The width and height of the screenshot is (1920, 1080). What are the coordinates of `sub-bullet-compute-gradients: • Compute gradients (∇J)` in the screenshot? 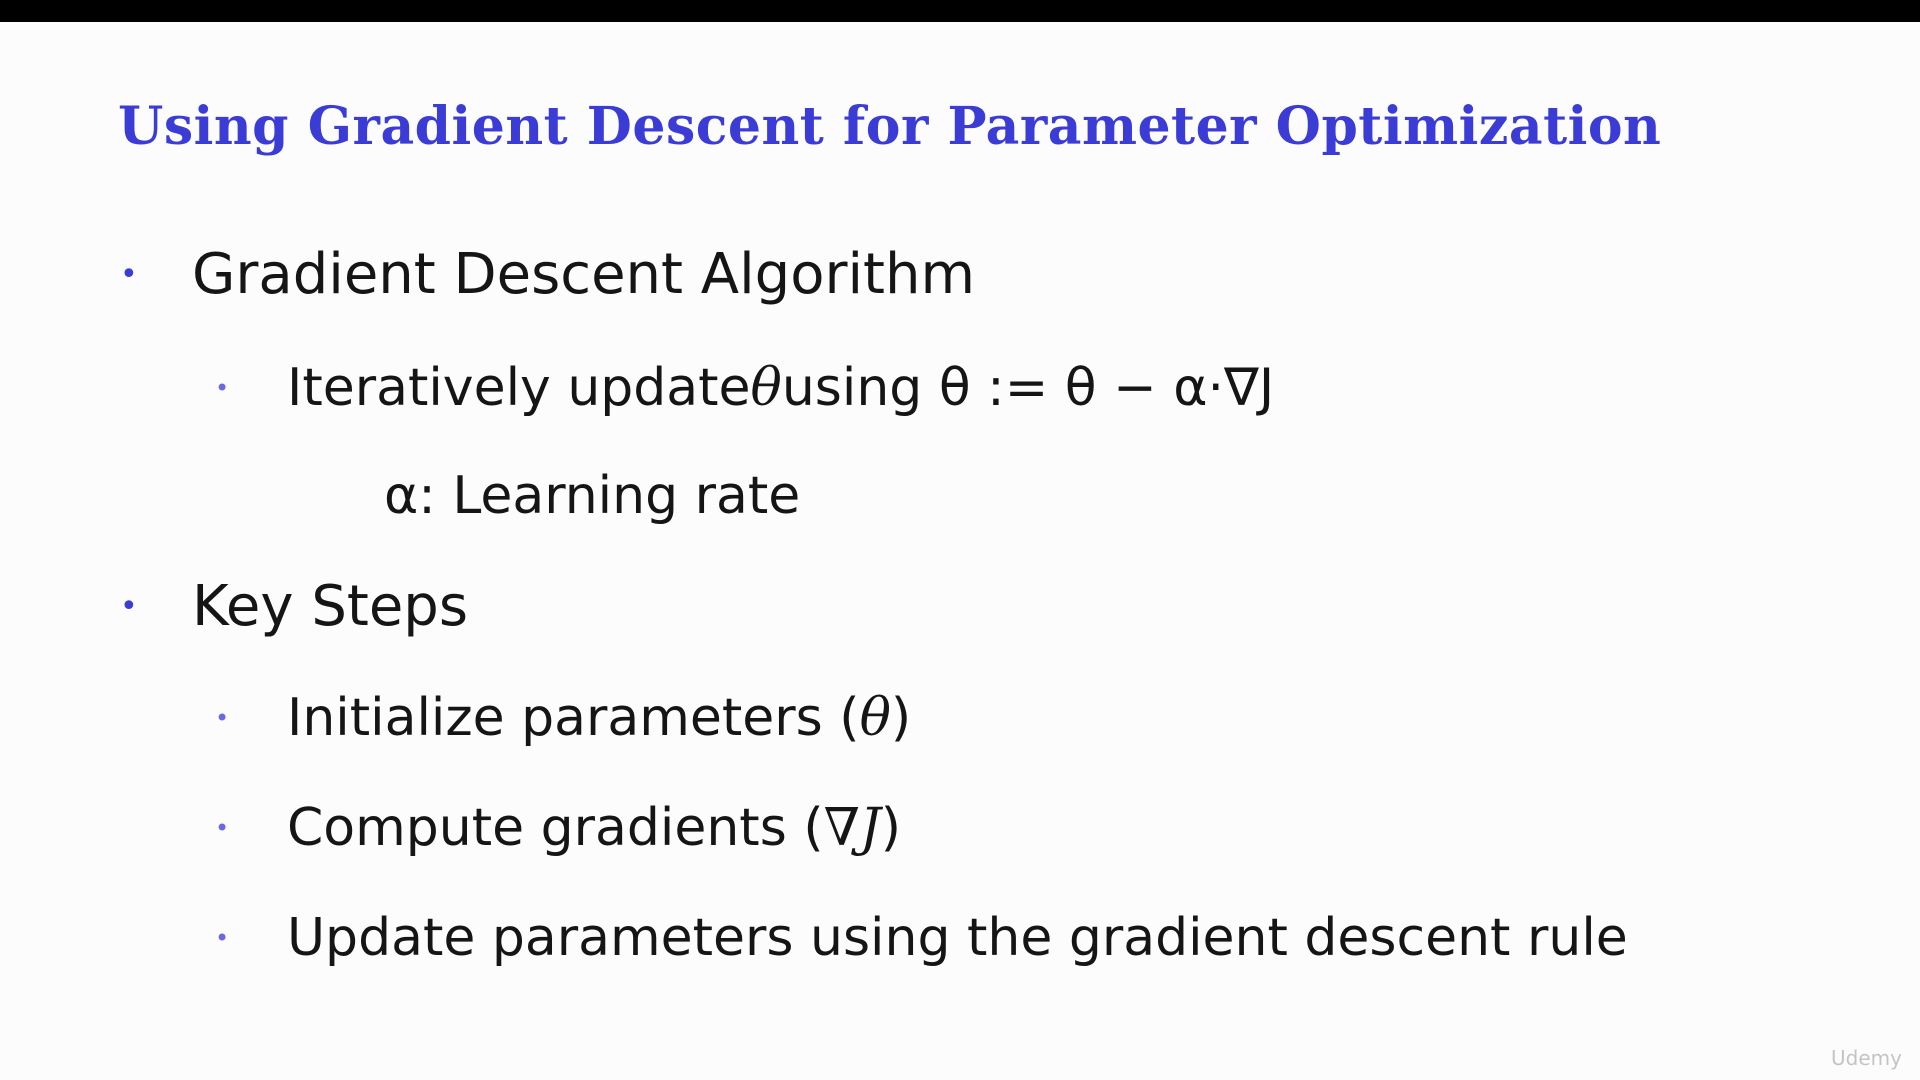 It's located at (558, 828).